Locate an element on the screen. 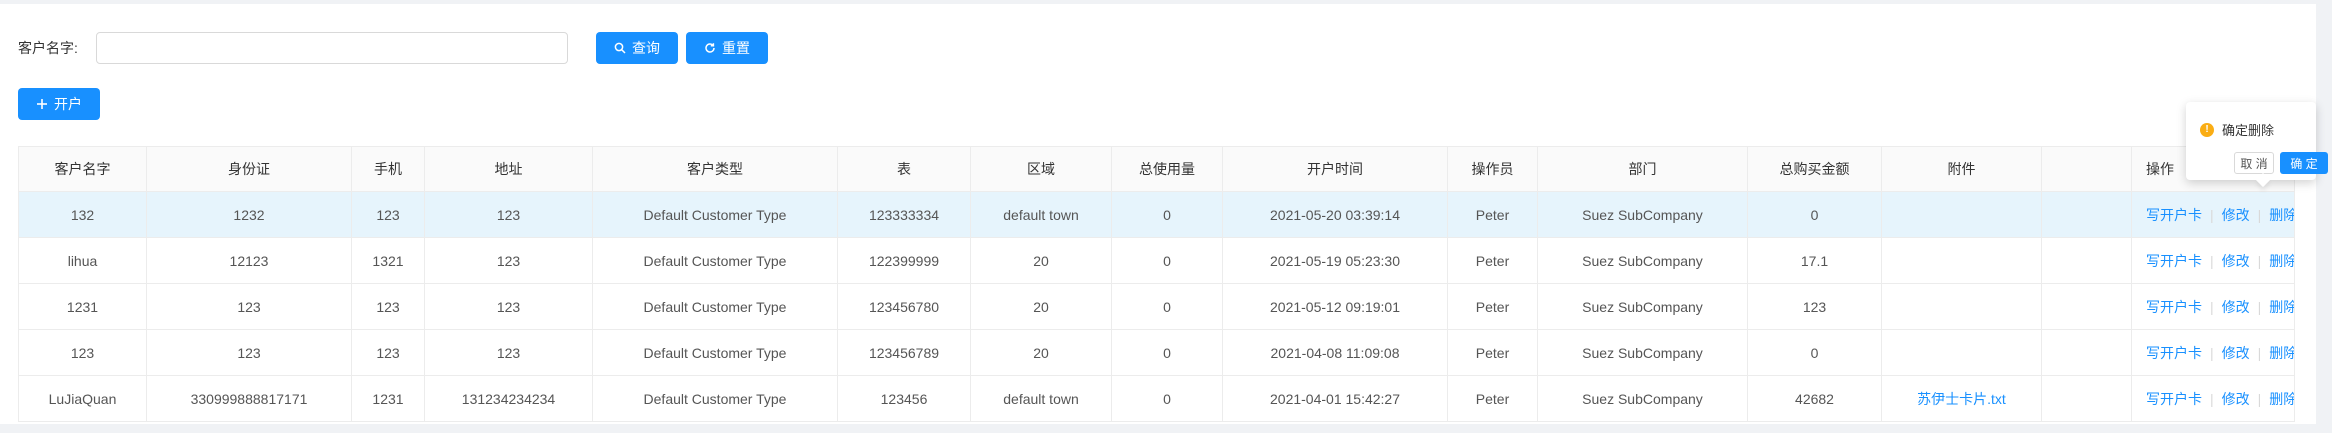 This screenshot has height=433, width=2332. column-header: 客户类型 is located at coordinates (715, 169).